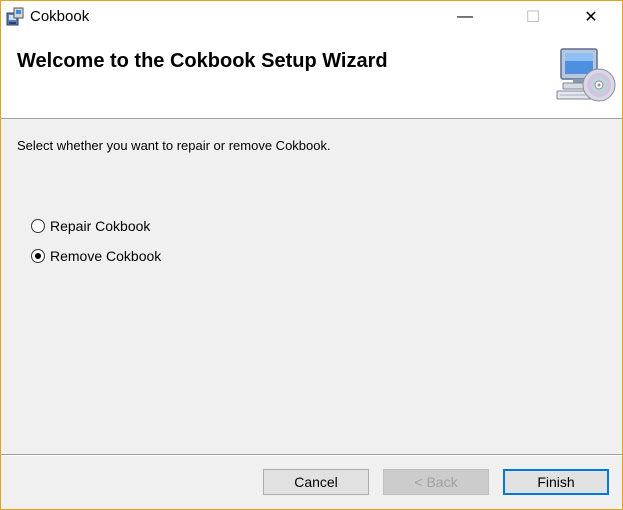 The height and width of the screenshot is (510, 623). I want to click on window-title: Cokbook, so click(60, 16).